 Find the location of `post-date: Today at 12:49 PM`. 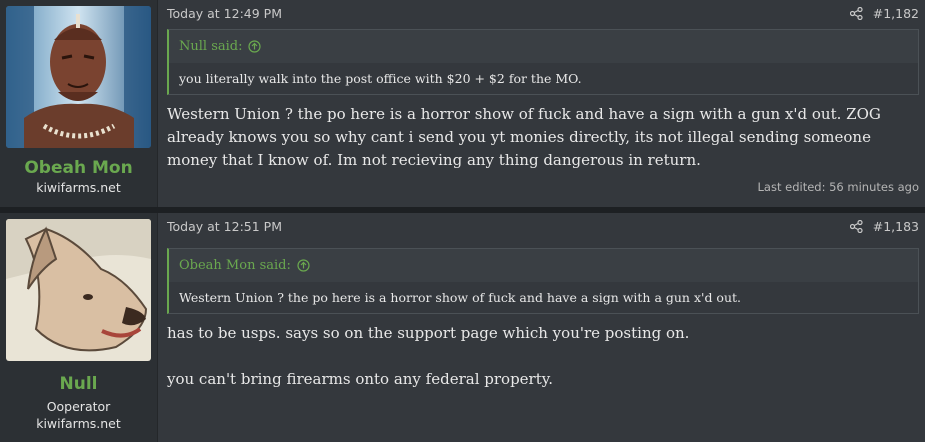

post-date: Today at 12:49 PM is located at coordinates (224, 13).